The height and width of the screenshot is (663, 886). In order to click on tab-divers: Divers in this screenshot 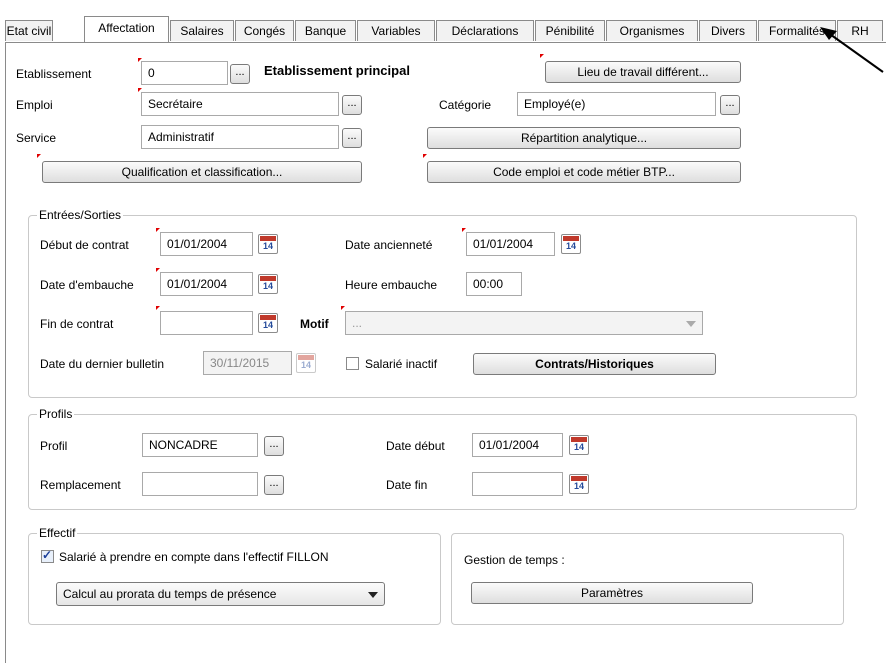, I will do `click(728, 30)`.